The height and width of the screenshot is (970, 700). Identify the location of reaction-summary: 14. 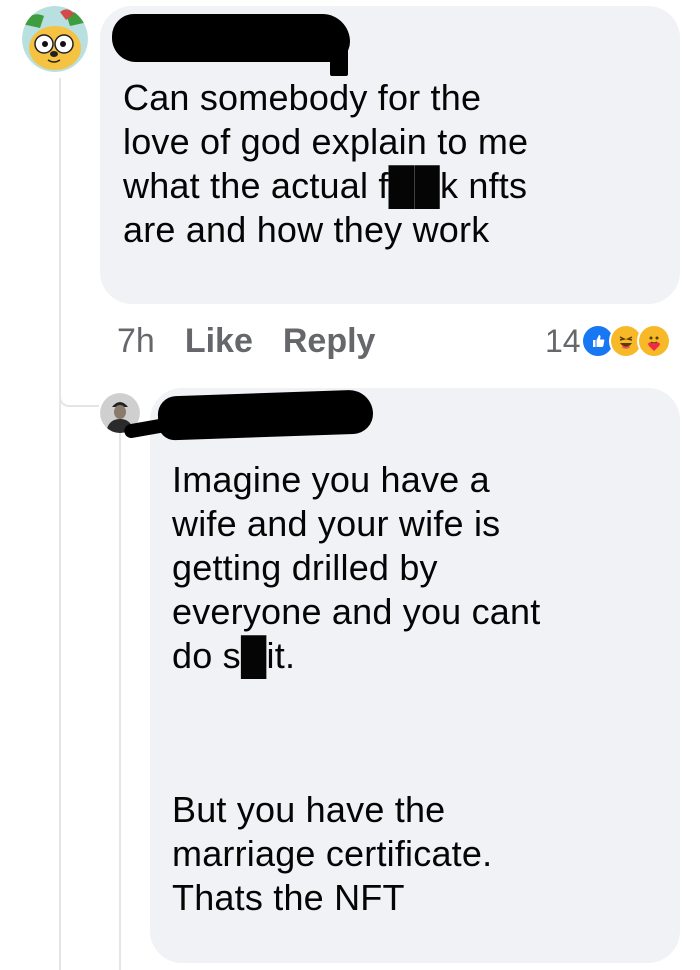
(608, 341).